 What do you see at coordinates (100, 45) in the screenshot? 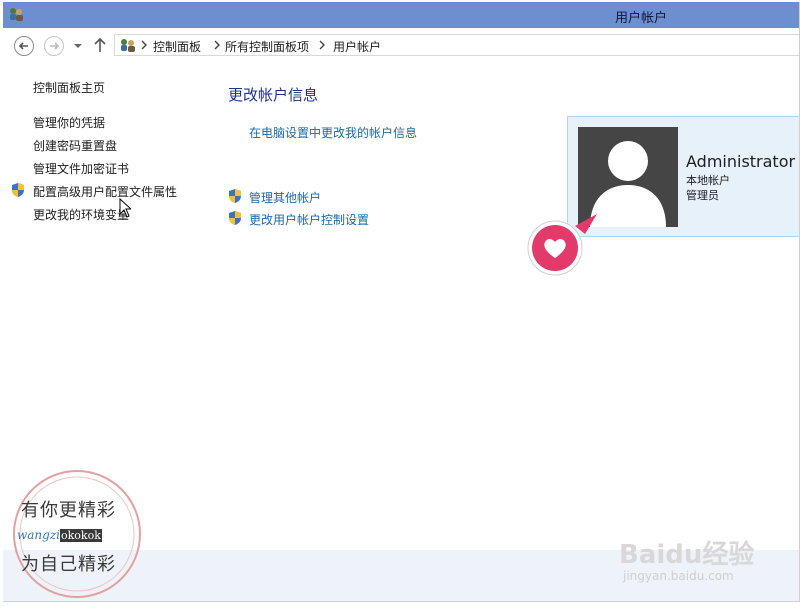
I see `up-arrow-icon` at bounding box center [100, 45].